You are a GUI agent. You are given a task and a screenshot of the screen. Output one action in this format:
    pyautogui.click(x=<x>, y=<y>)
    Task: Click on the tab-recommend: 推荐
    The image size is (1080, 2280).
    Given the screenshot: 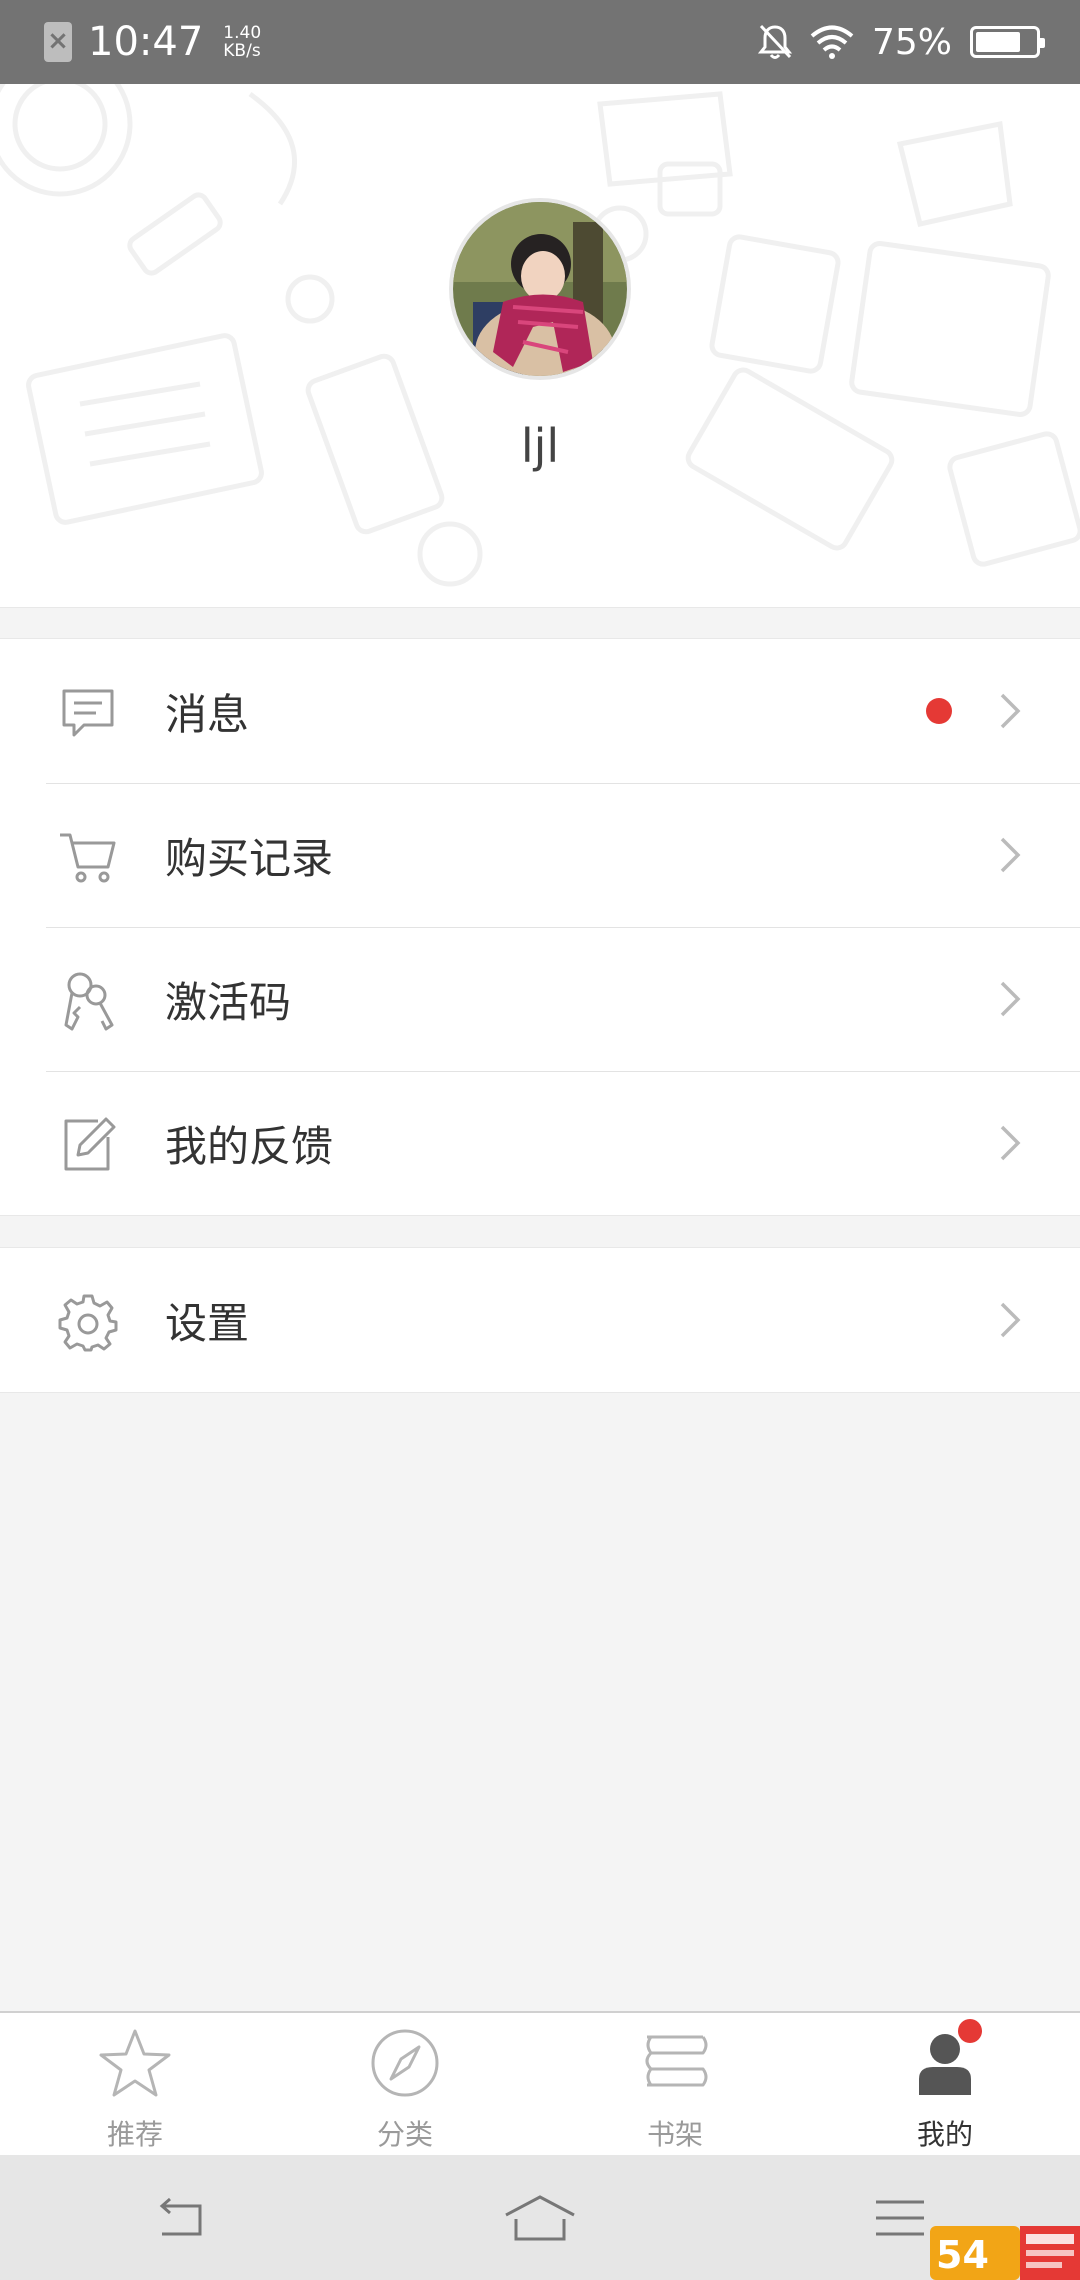 What is the action you would take?
    pyautogui.click(x=135, y=2084)
    